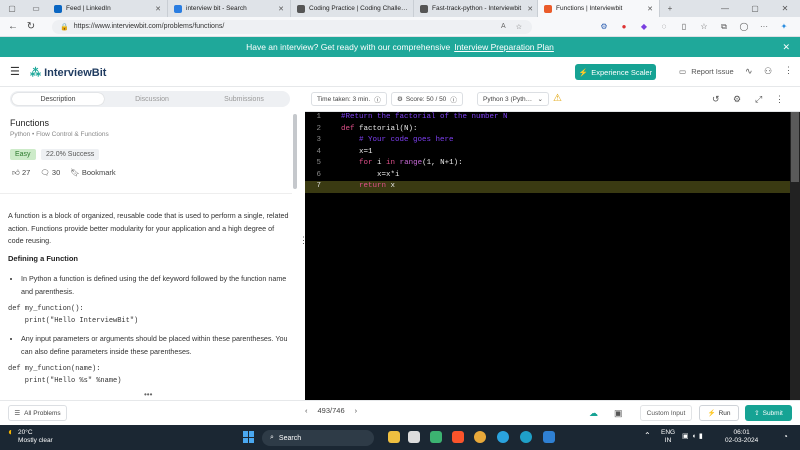 The height and width of the screenshot is (450, 800). I want to click on tab-description: Description, so click(58, 99).